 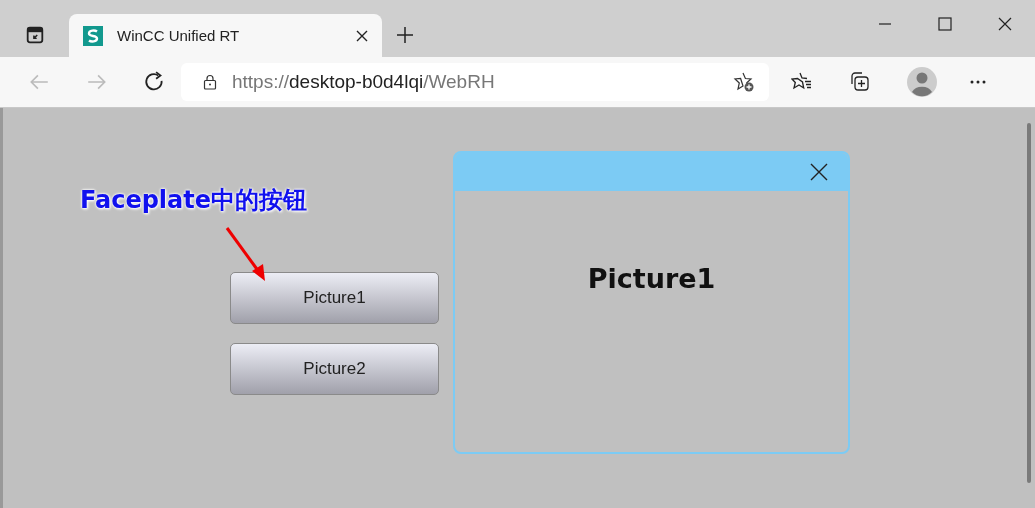 What do you see at coordinates (194, 200) in the screenshot?
I see `annotation-label: Faceplate中的按钮` at bounding box center [194, 200].